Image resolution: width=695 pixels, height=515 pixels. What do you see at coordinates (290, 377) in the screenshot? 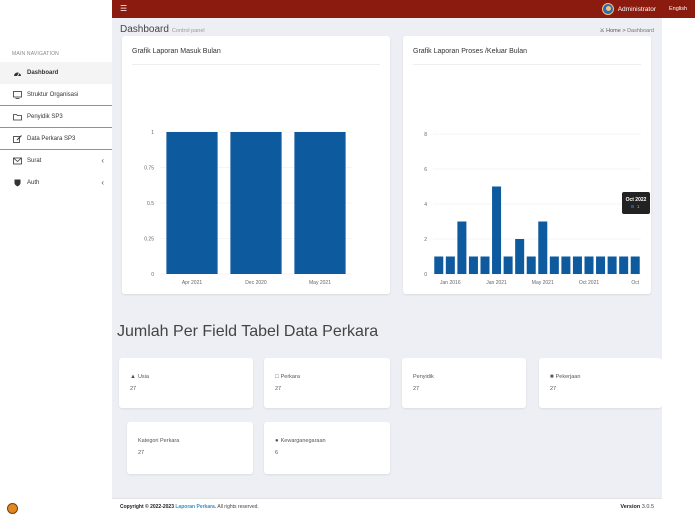
I see `stat-label: Perkara` at bounding box center [290, 377].